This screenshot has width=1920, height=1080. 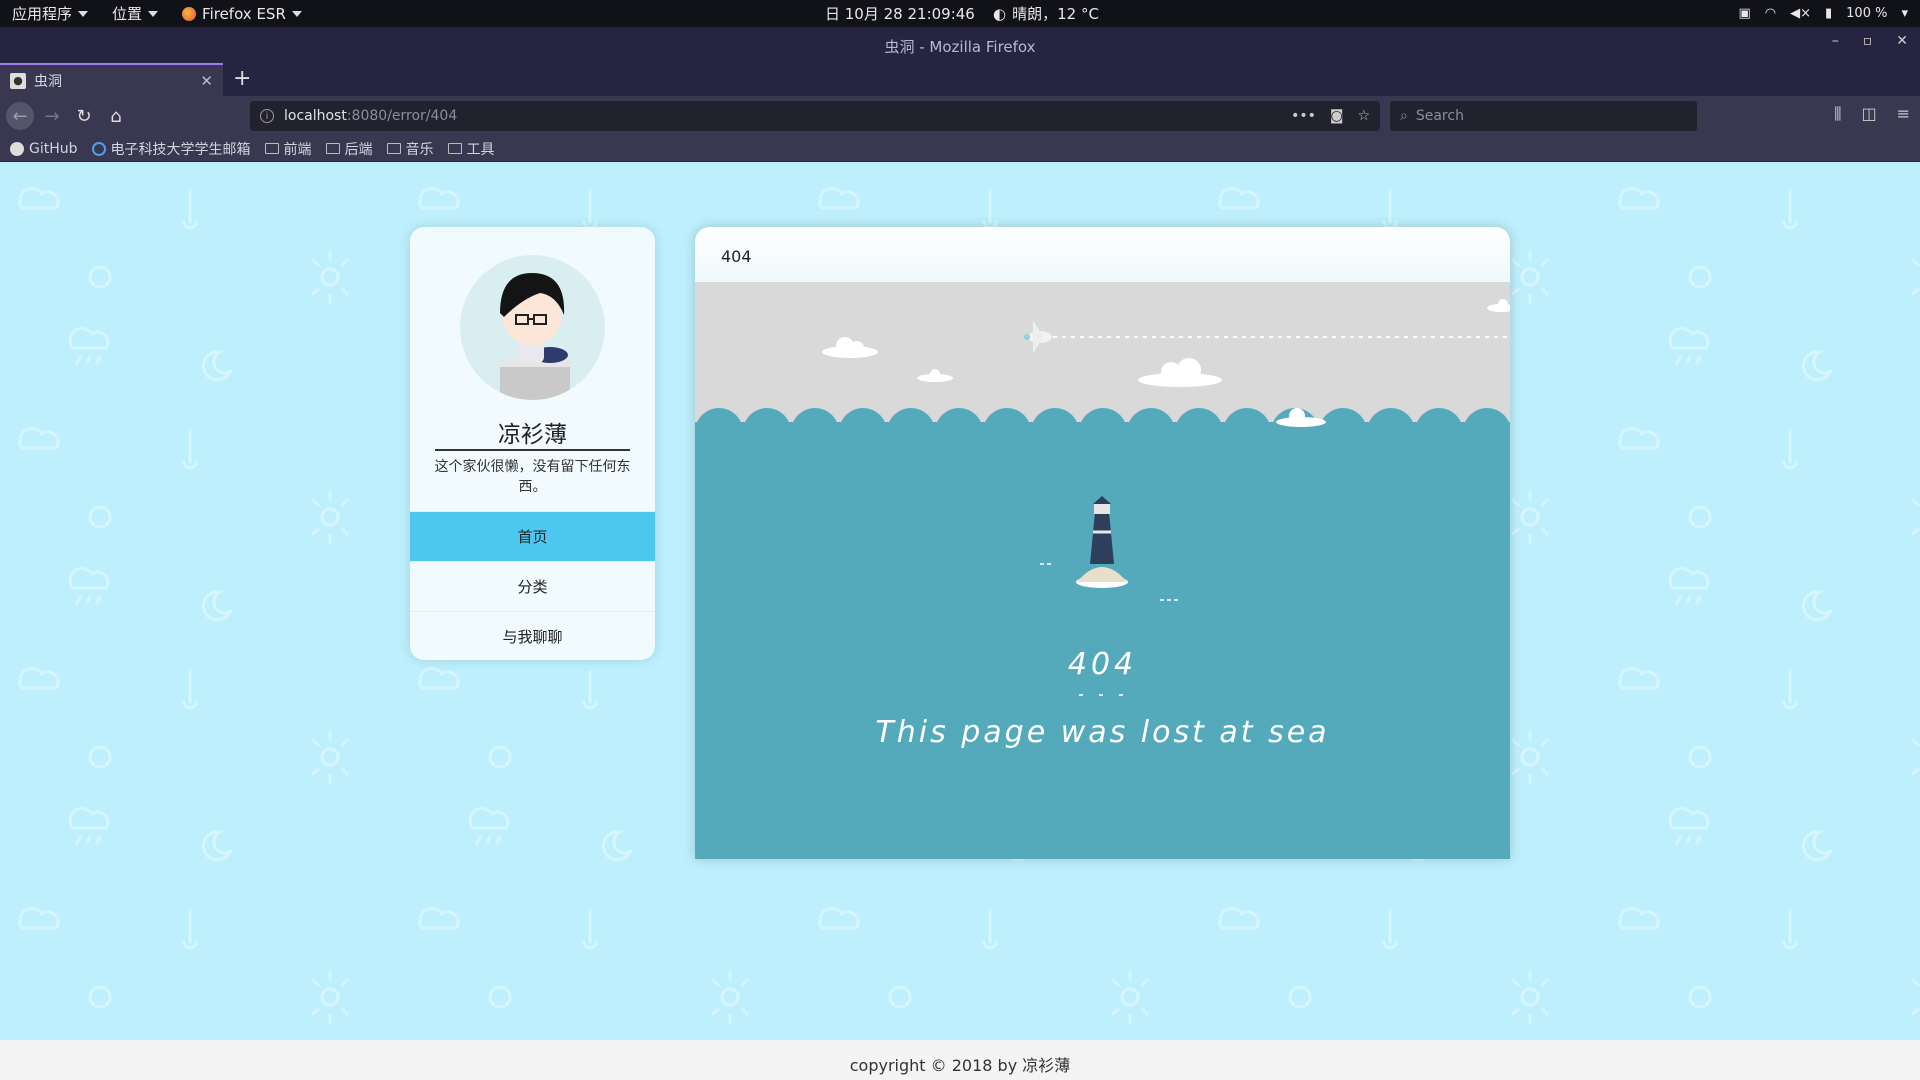 What do you see at coordinates (52, 116) in the screenshot?
I see `forward-button: →` at bounding box center [52, 116].